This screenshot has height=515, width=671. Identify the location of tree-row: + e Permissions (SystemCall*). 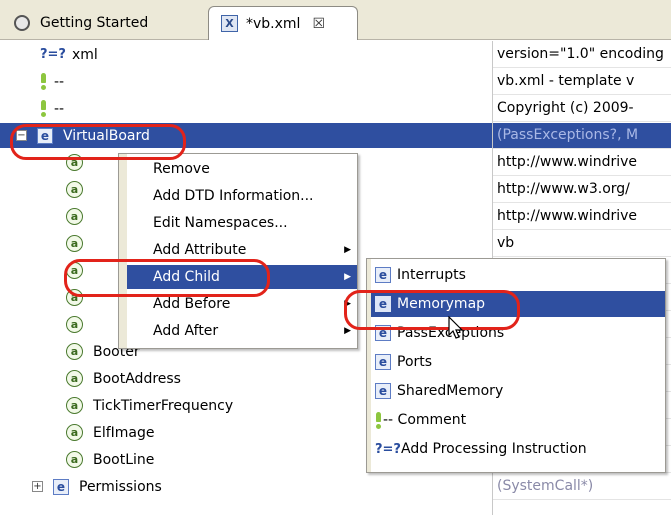
(335, 486).